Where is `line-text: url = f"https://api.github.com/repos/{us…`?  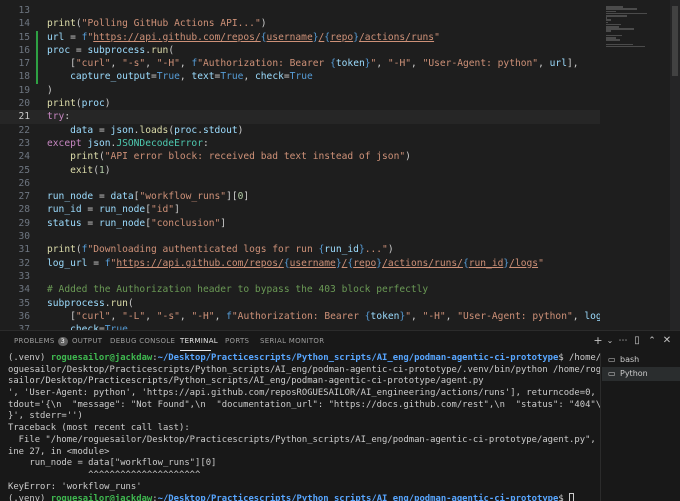
line-text: url = f"https://api.github.com/repos/{us… is located at coordinates (243, 37).